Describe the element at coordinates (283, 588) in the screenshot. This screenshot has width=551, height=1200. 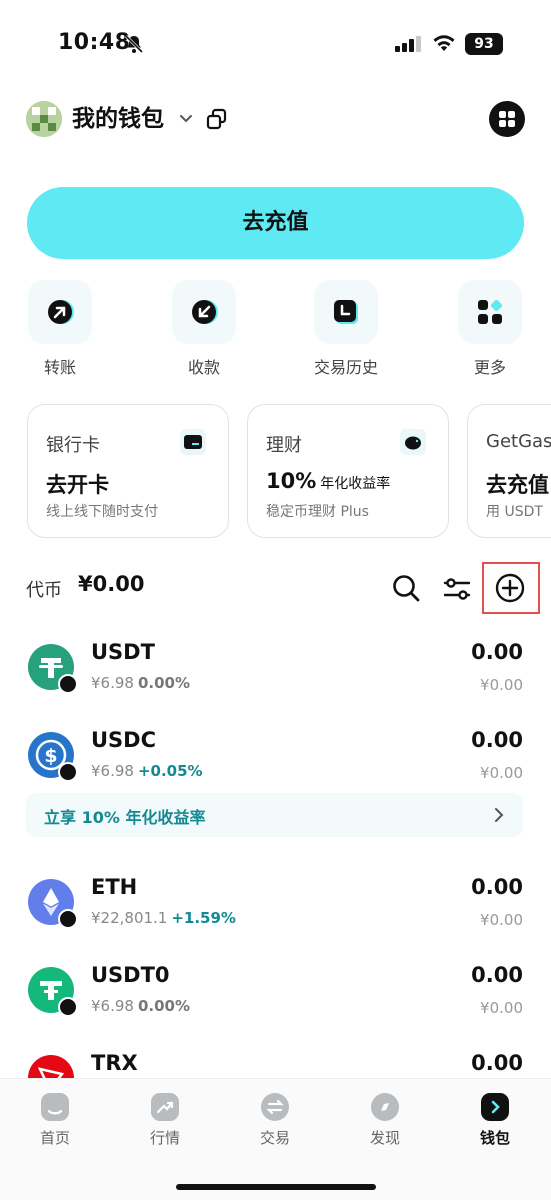
I see `token-header: 代币 ¥0.00` at that location.